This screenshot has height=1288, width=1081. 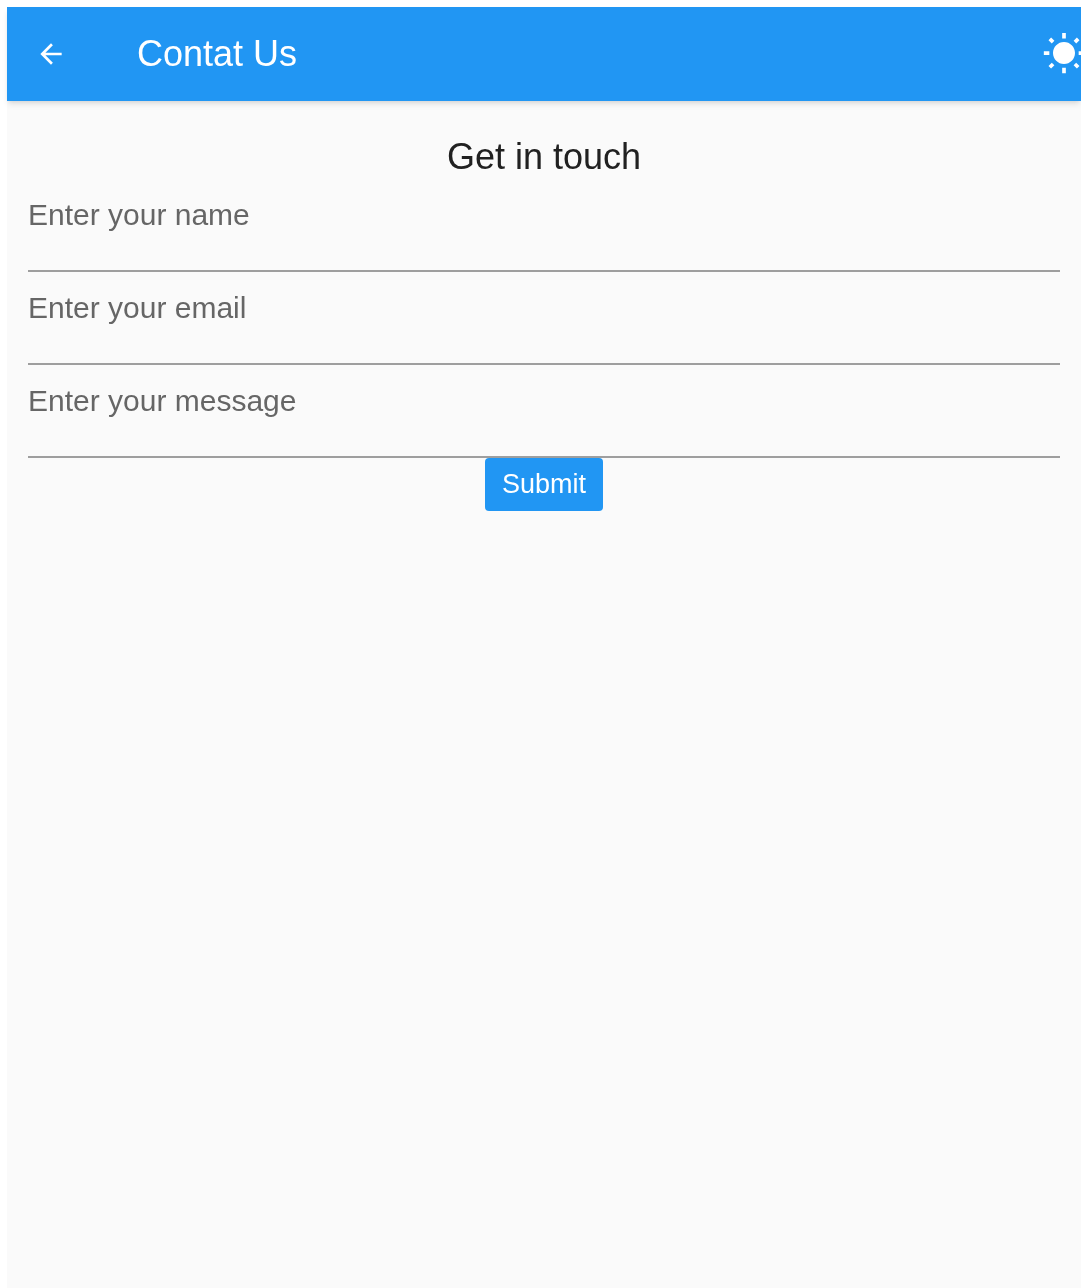 What do you see at coordinates (217, 54) in the screenshot?
I see `app-bar-title: Contat Us` at bounding box center [217, 54].